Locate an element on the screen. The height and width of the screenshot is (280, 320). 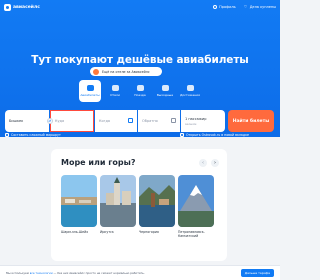
passengers-field: 1 пассажир эконом is located at coordinates (203, 121).